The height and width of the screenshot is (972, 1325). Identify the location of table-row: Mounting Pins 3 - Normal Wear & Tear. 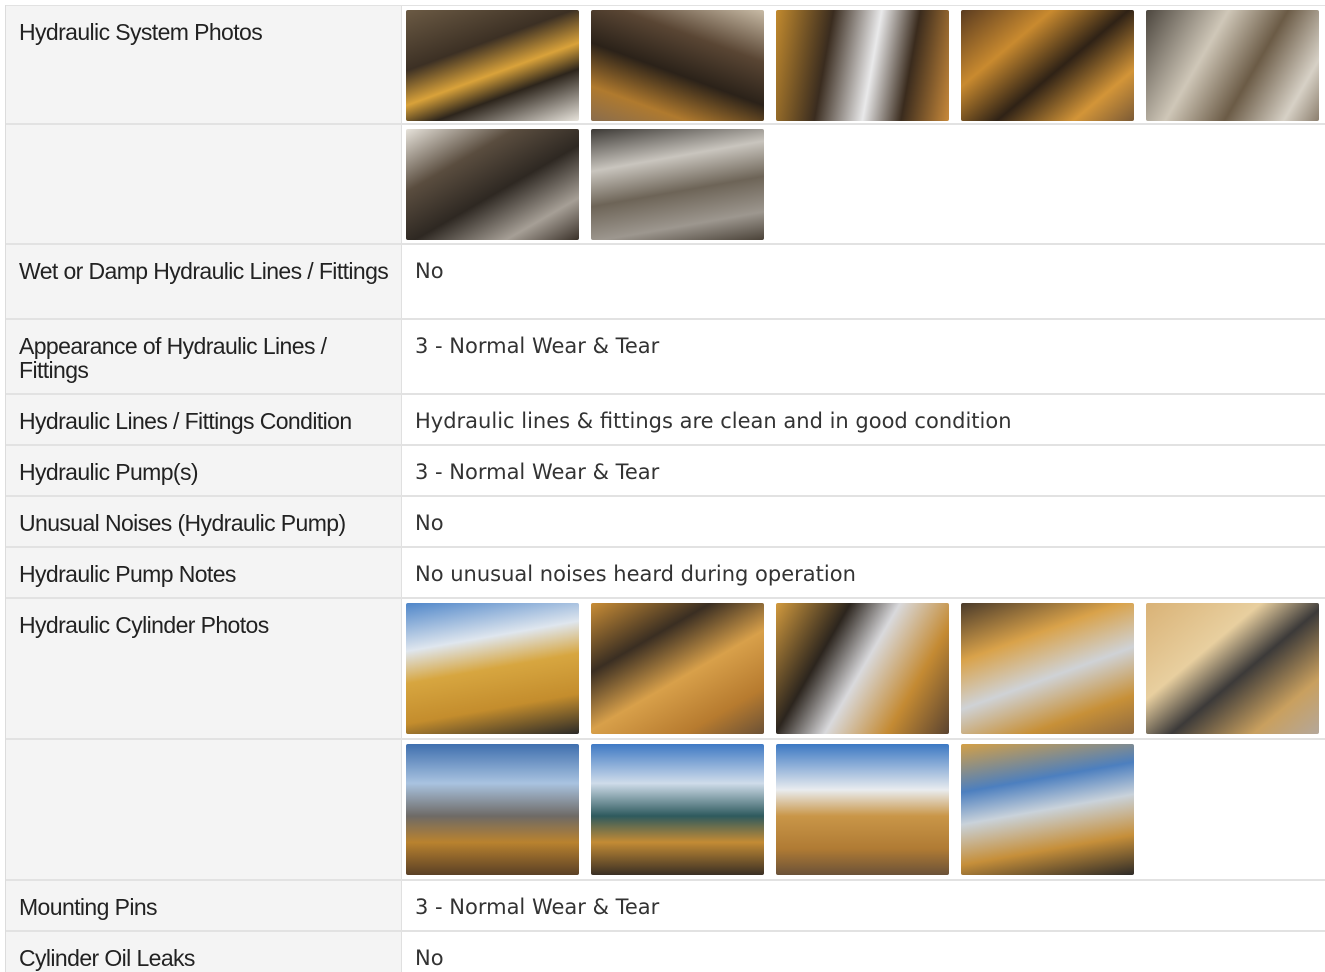
(665, 906).